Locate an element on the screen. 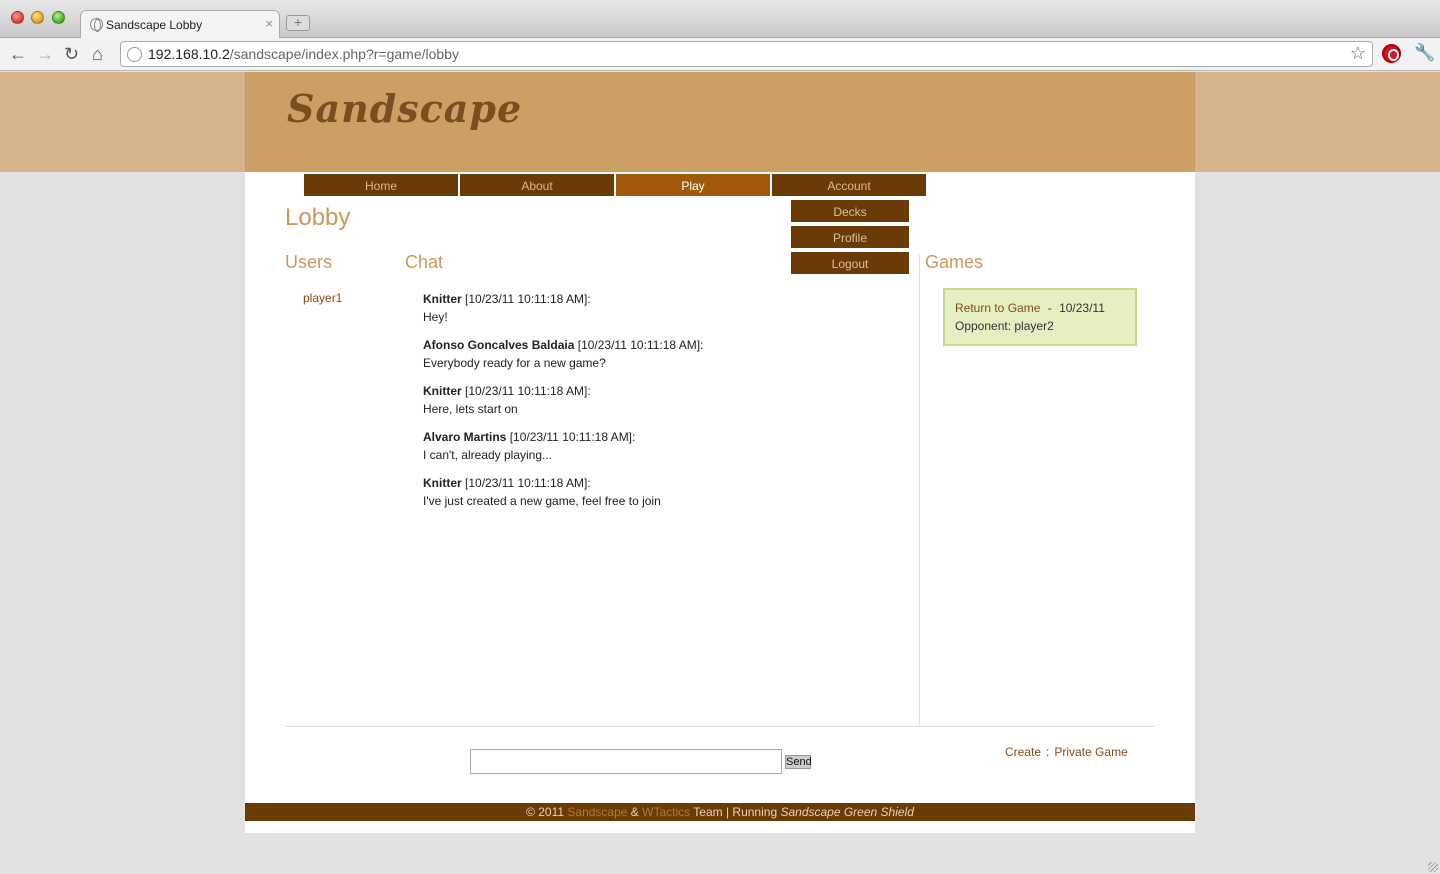 This screenshot has height=874, width=1440. nav-about: About is located at coordinates (537, 185).